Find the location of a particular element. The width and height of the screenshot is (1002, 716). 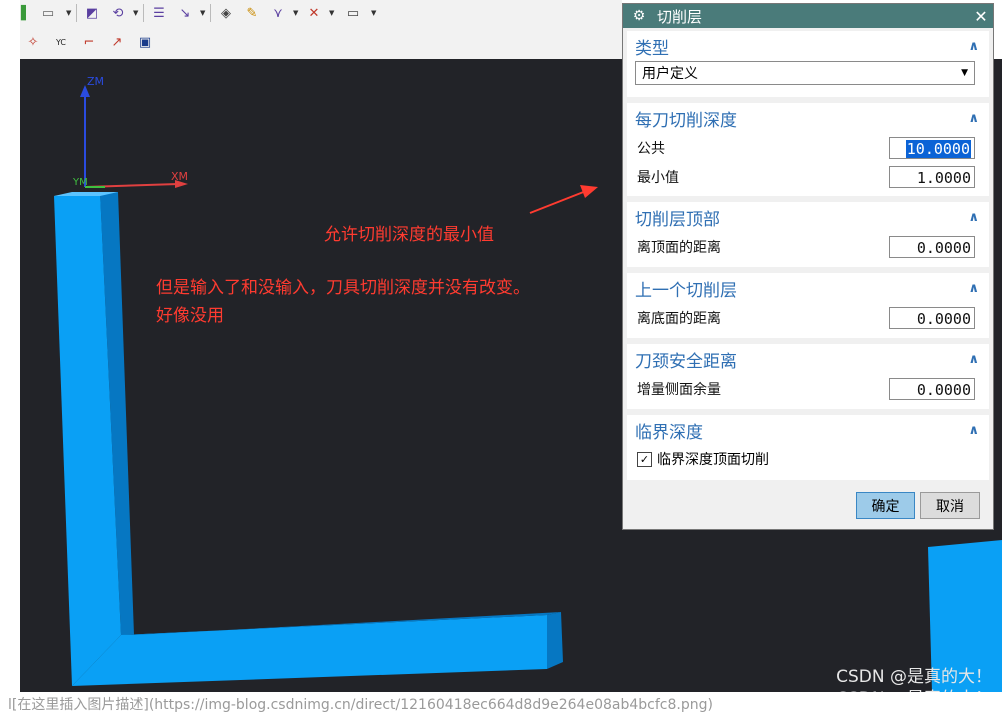

close-icon: ✕ is located at coordinates (981, 16).